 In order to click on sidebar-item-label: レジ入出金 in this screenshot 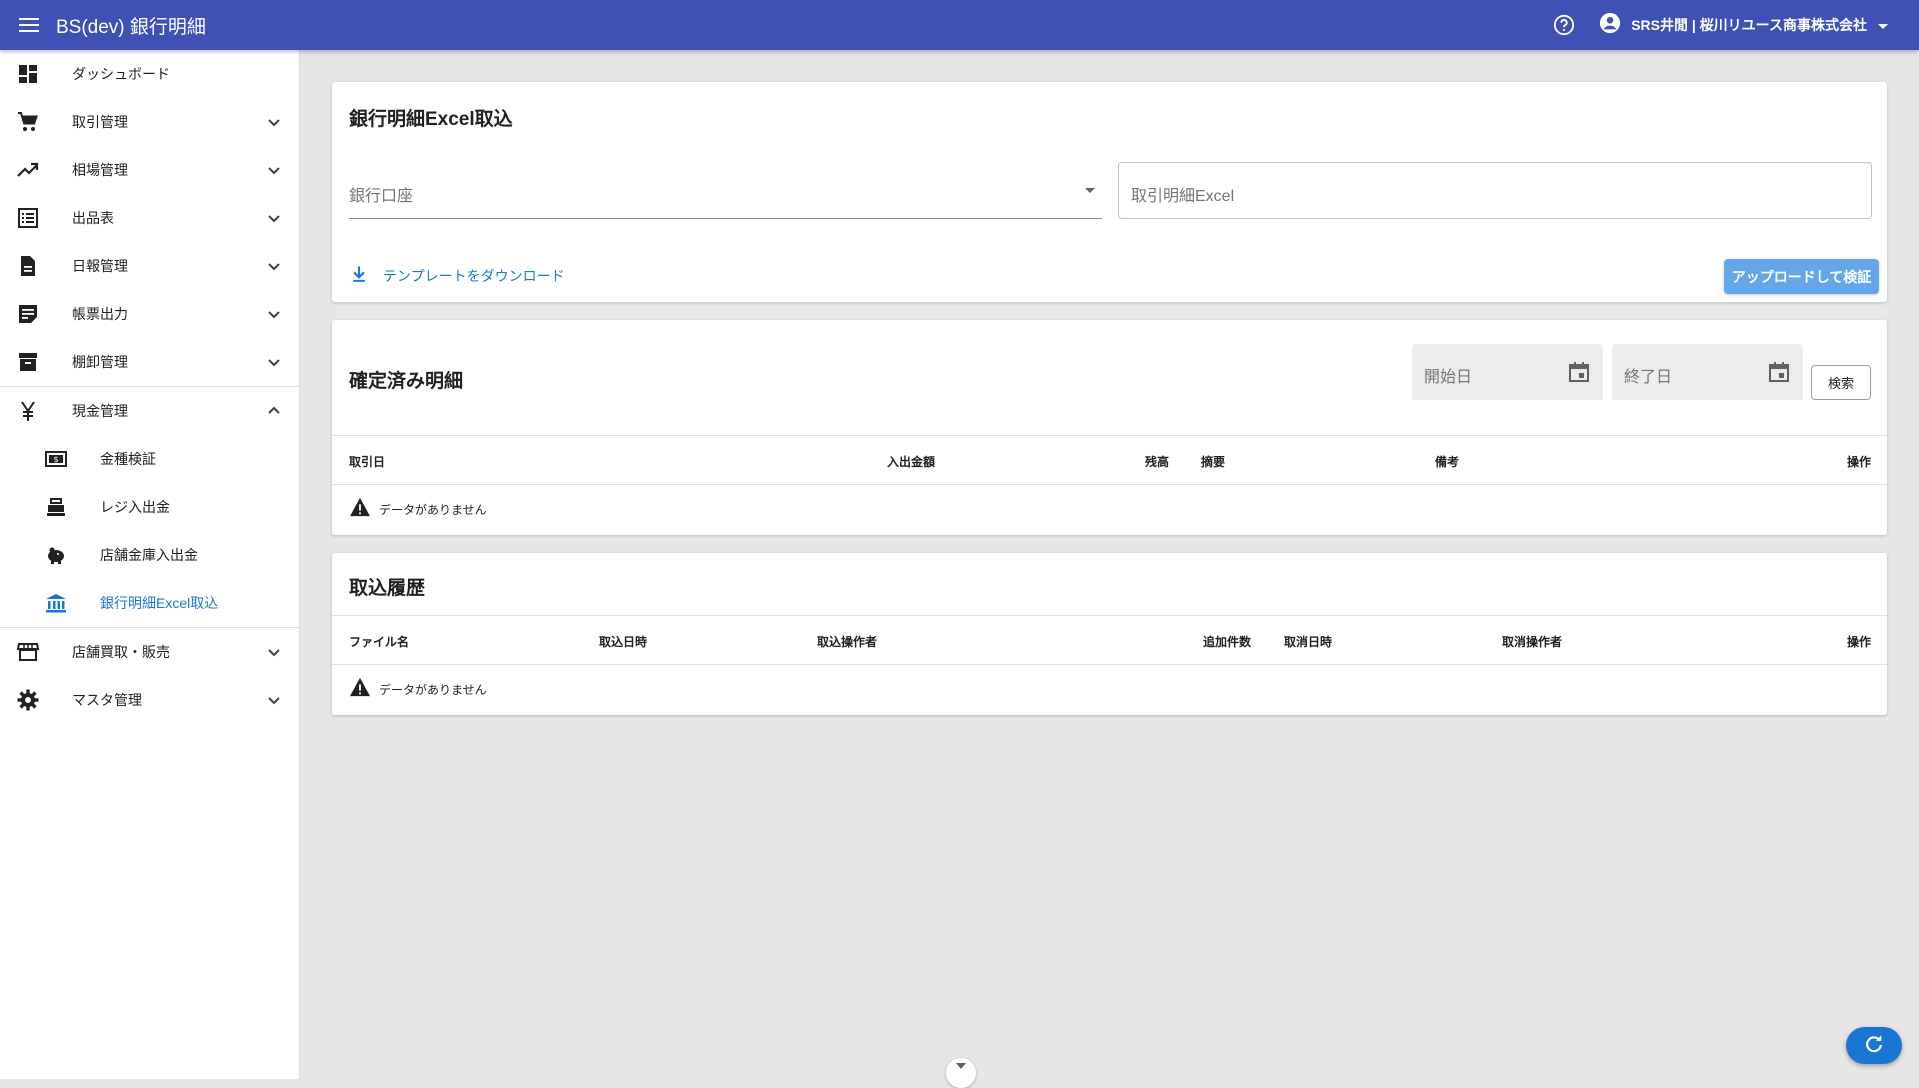, I will do `click(135, 507)`.